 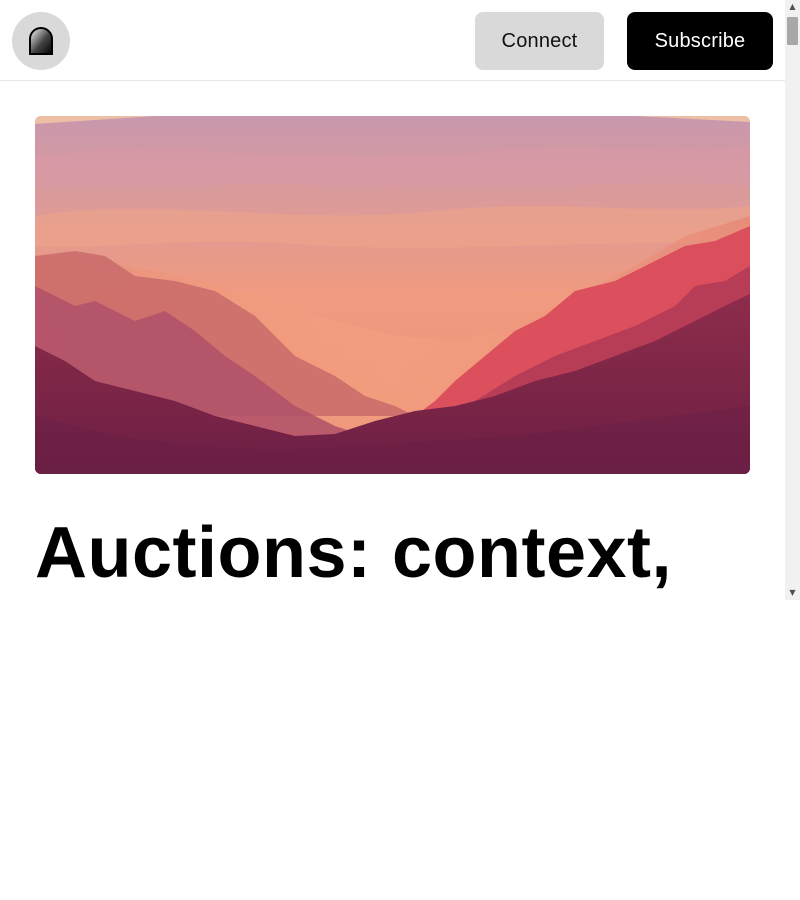 What do you see at coordinates (700, 41) in the screenshot?
I see `subscribe-button: Subscribe` at bounding box center [700, 41].